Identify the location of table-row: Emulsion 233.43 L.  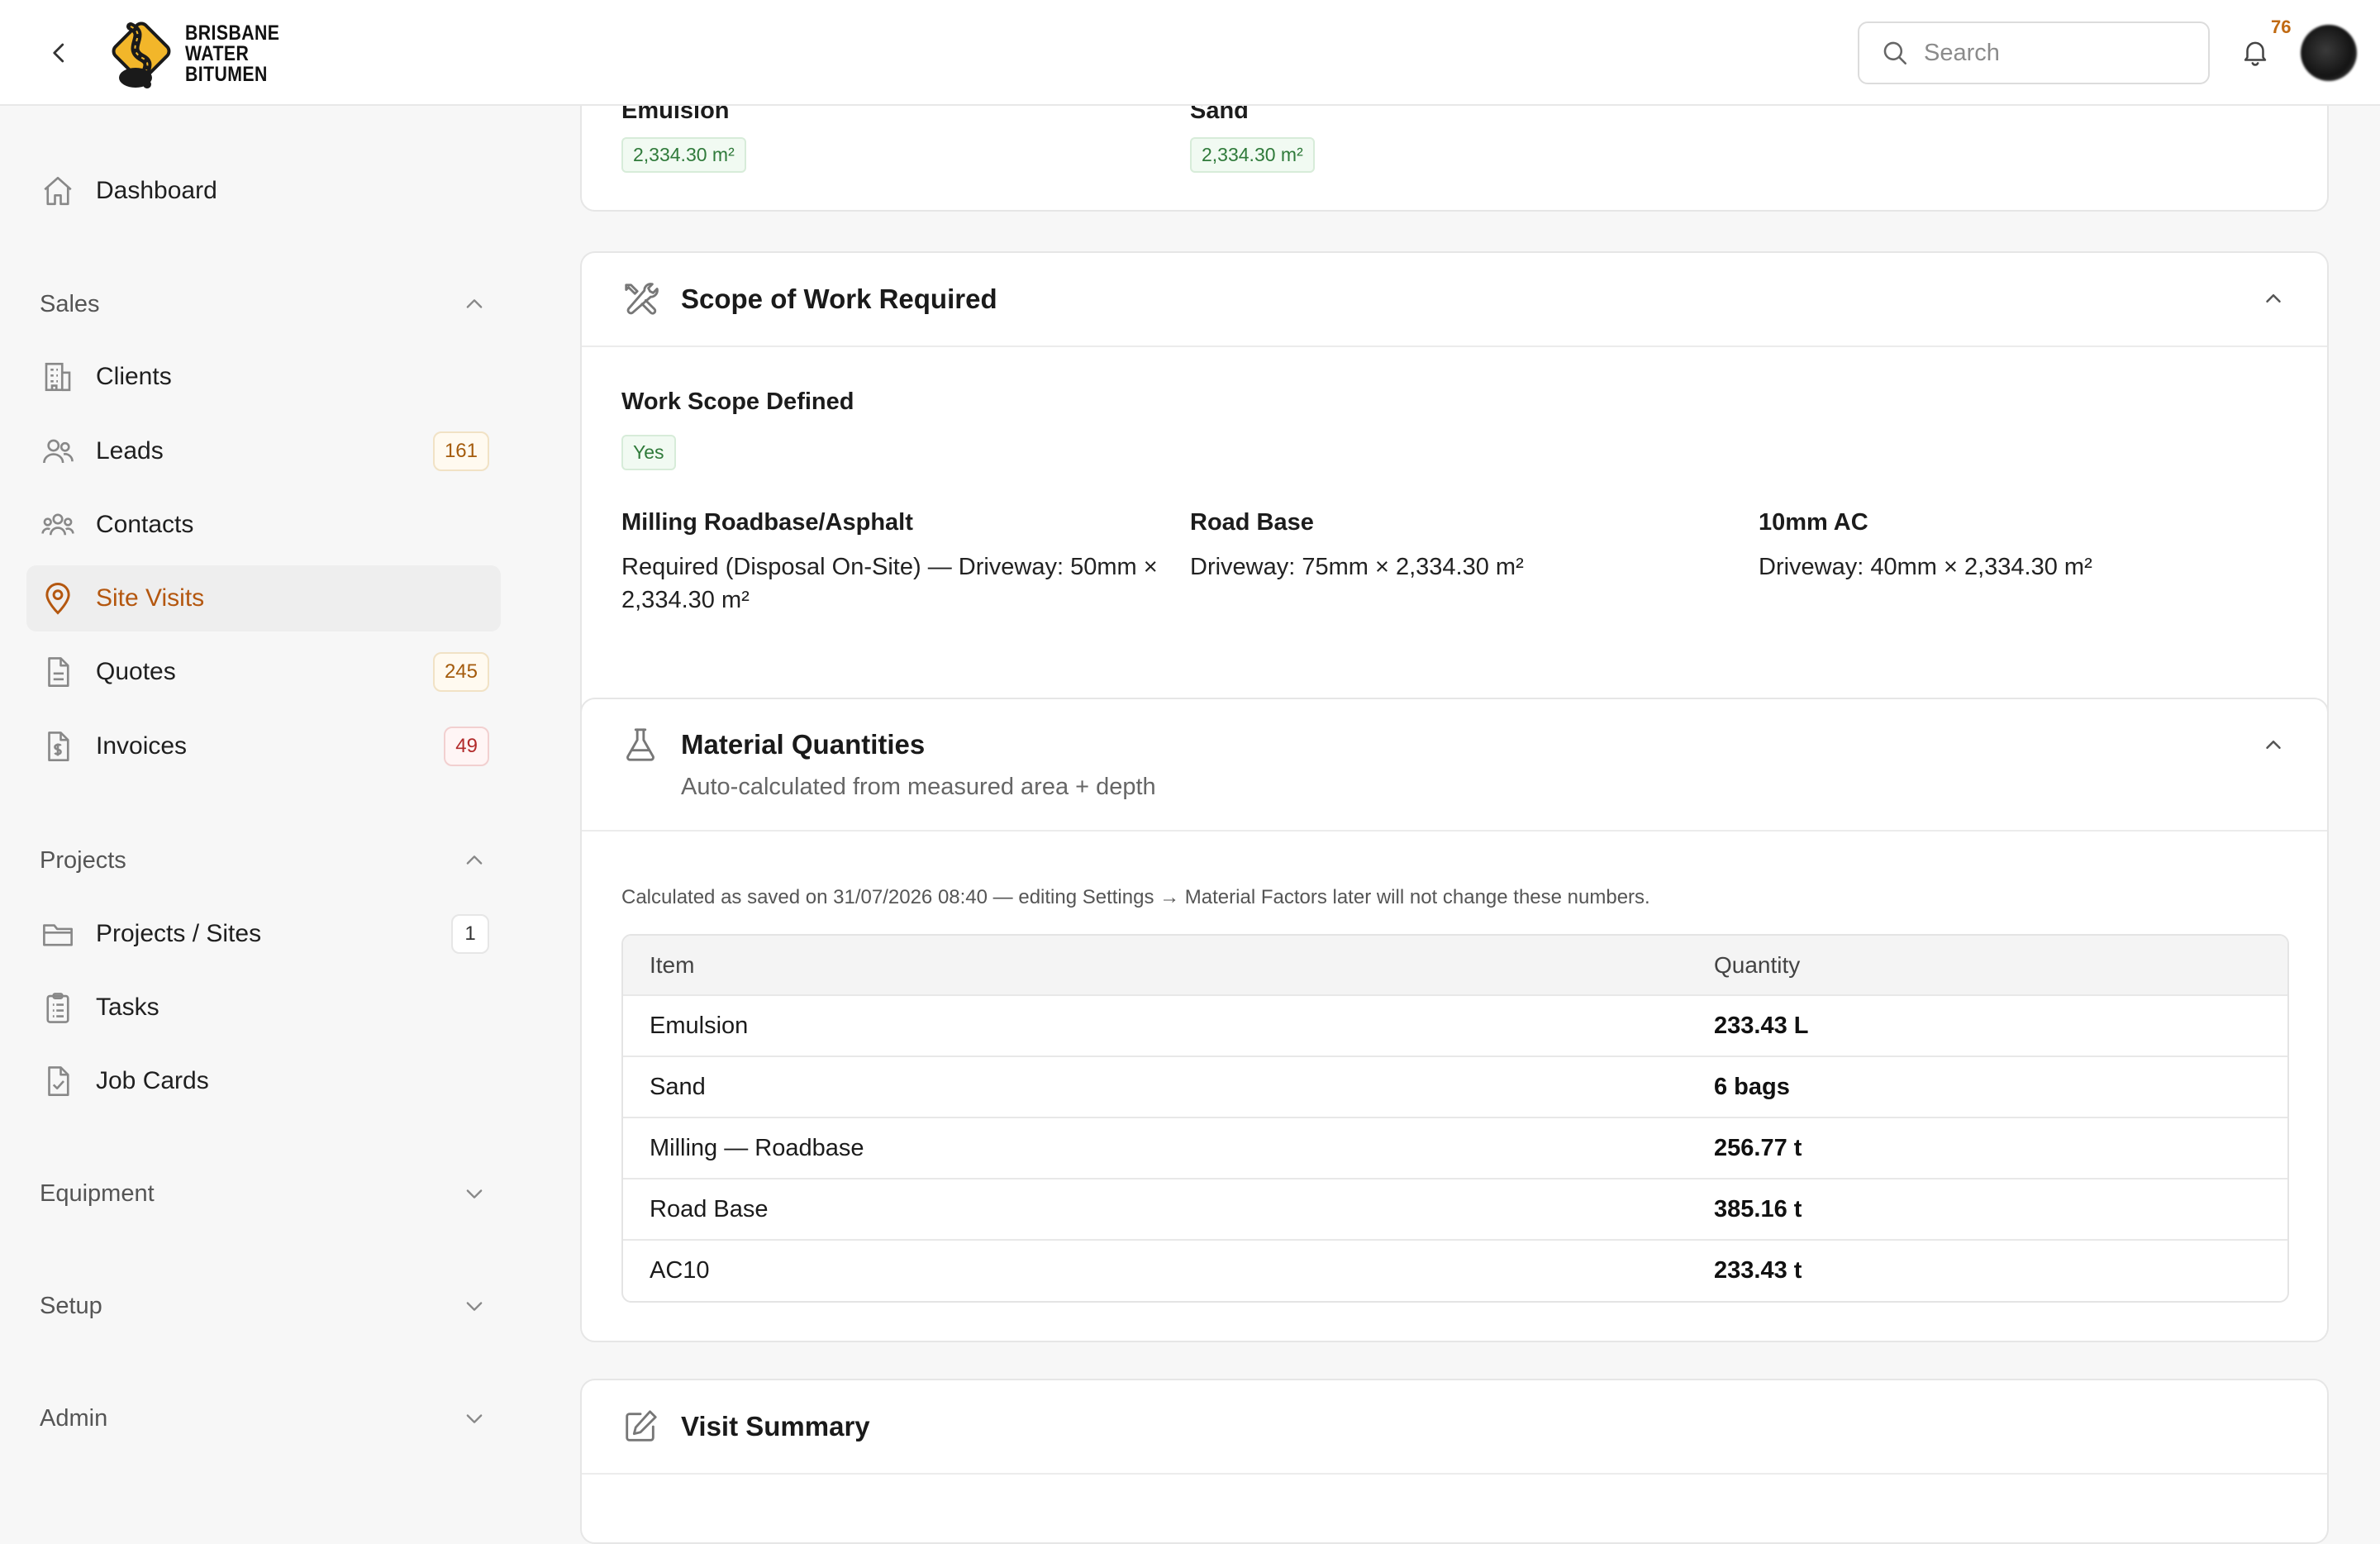
(1455, 1025).